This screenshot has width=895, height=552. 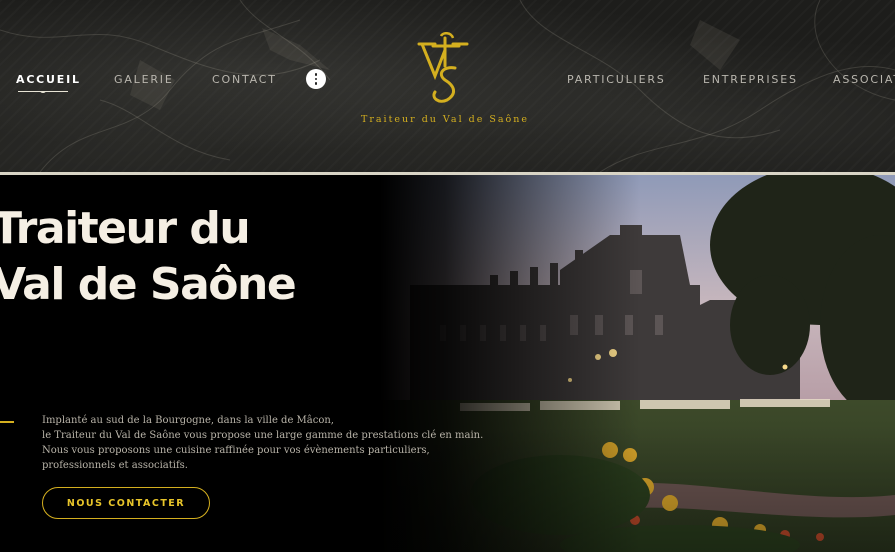 What do you see at coordinates (244, 79) in the screenshot?
I see `nav-contact: CONTACT` at bounding box center [244, 79].